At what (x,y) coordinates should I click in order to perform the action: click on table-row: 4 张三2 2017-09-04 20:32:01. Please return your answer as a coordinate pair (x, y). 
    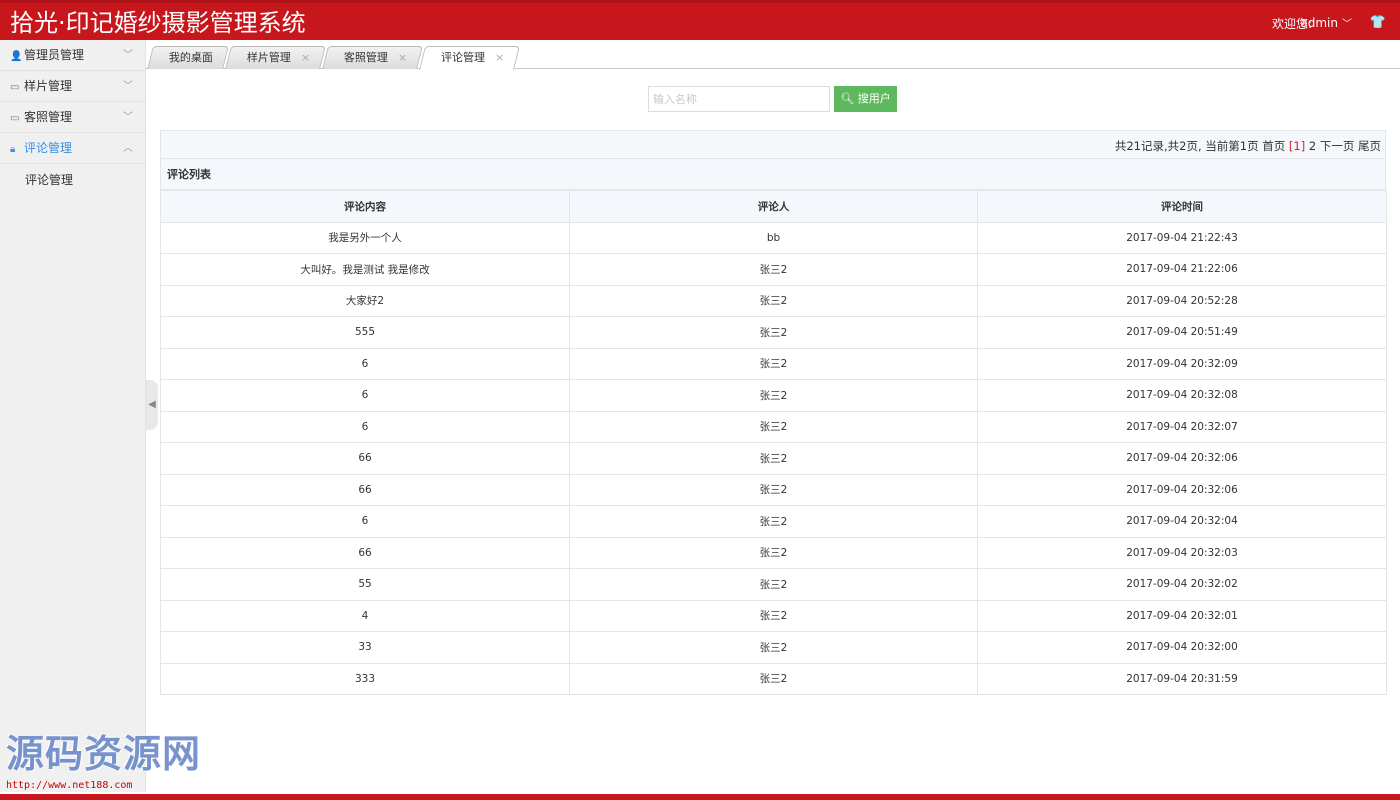
    Looking at the image, I should click on (773, 615).